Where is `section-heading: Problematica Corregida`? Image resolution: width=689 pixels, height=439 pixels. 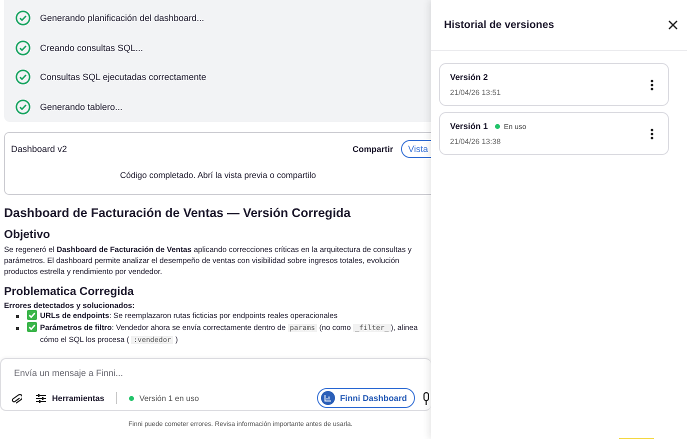
section-heading: Problematica Corregida is located at coordinates (69, 292).